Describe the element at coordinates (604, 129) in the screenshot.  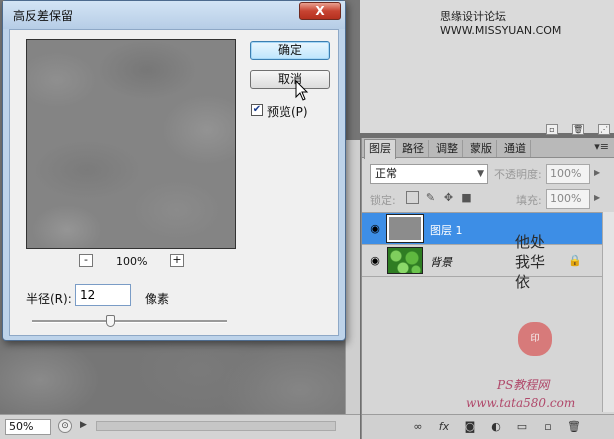
I see `resize-grip-icon: ⋰` at that location.